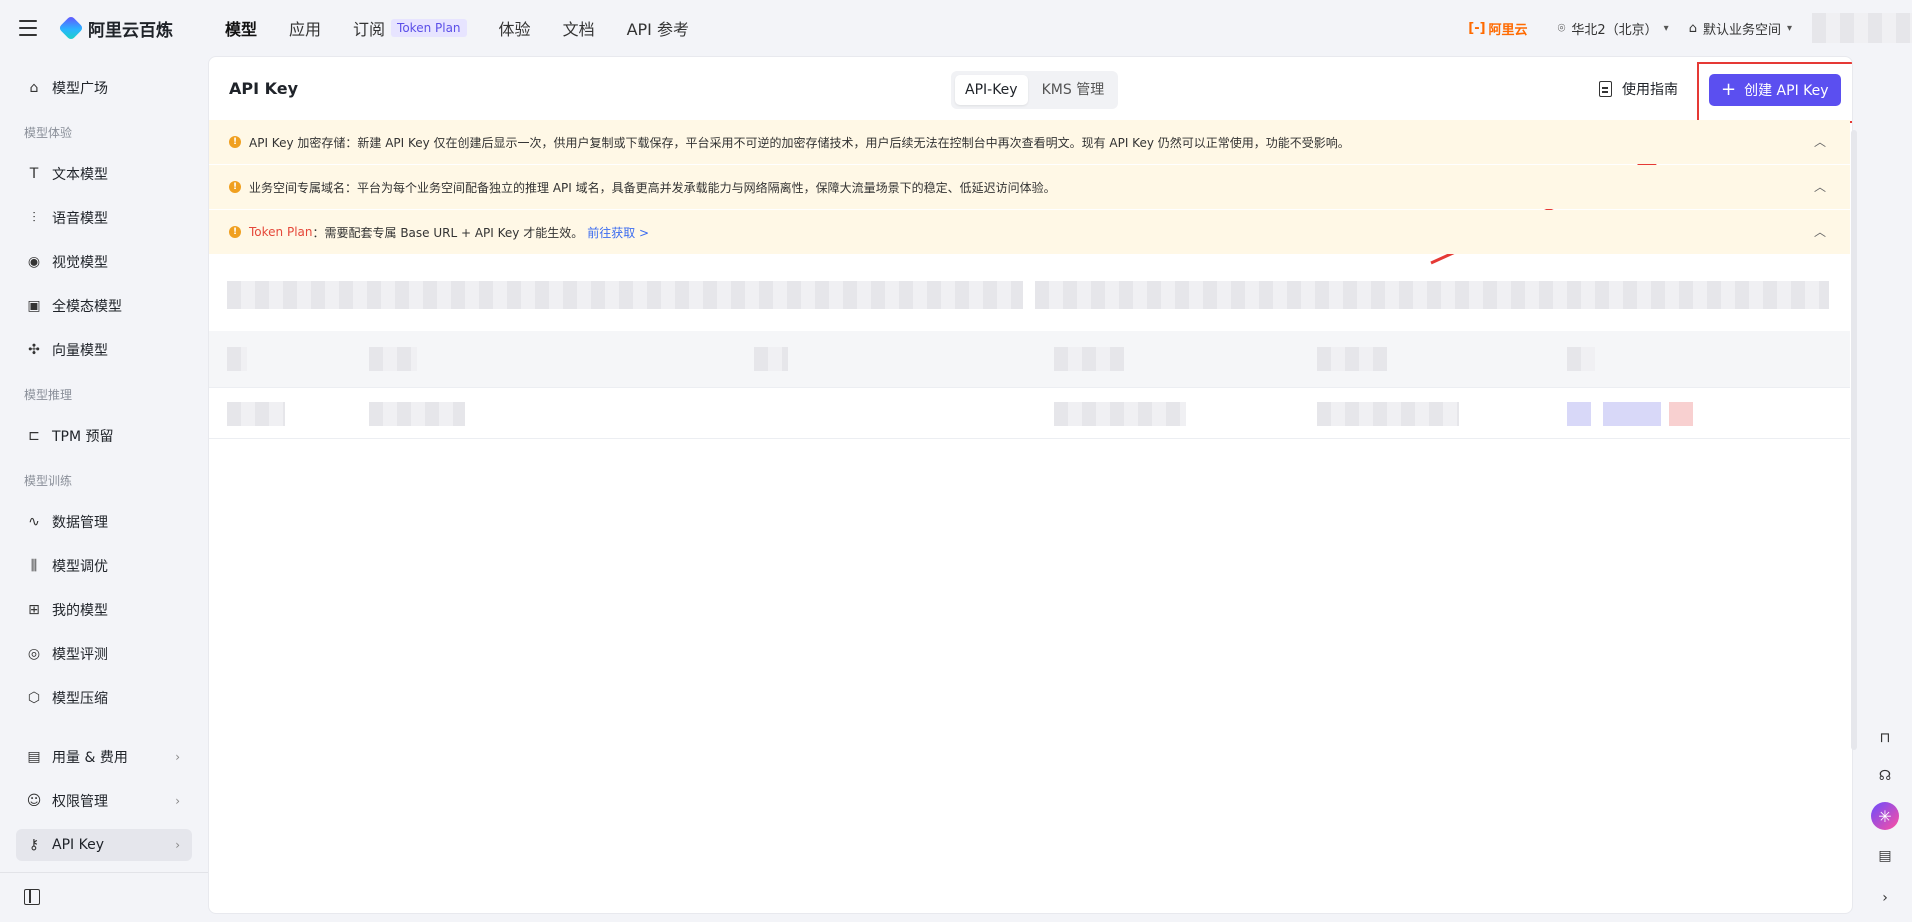  I want to click on nav-app: 应用, so click(305, 28).